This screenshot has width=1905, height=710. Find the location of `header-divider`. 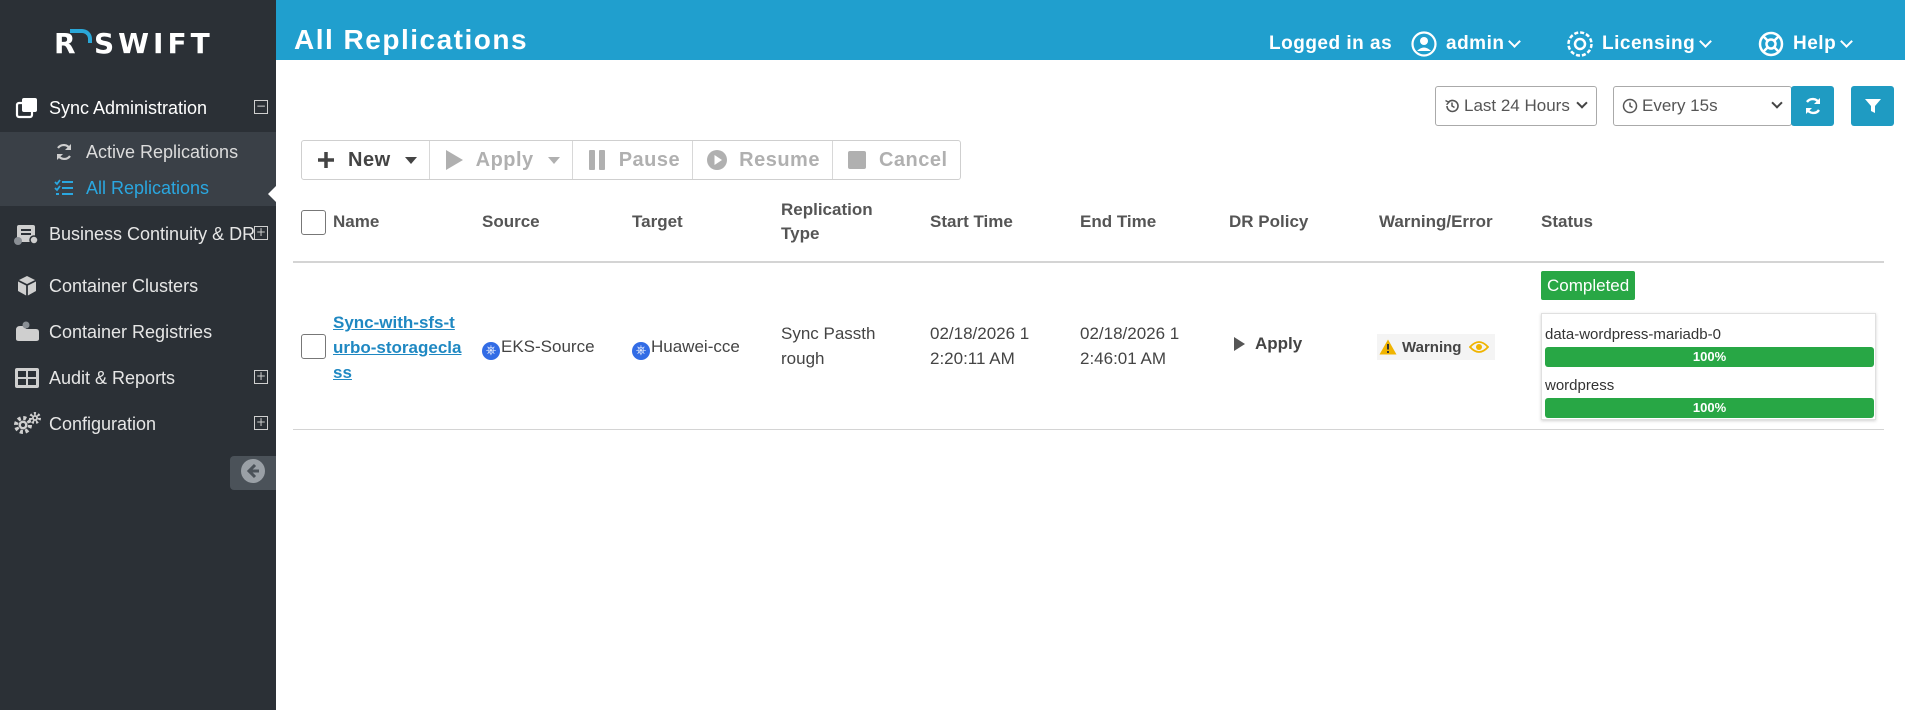

header-divider is located at coordinates (1088, 262).